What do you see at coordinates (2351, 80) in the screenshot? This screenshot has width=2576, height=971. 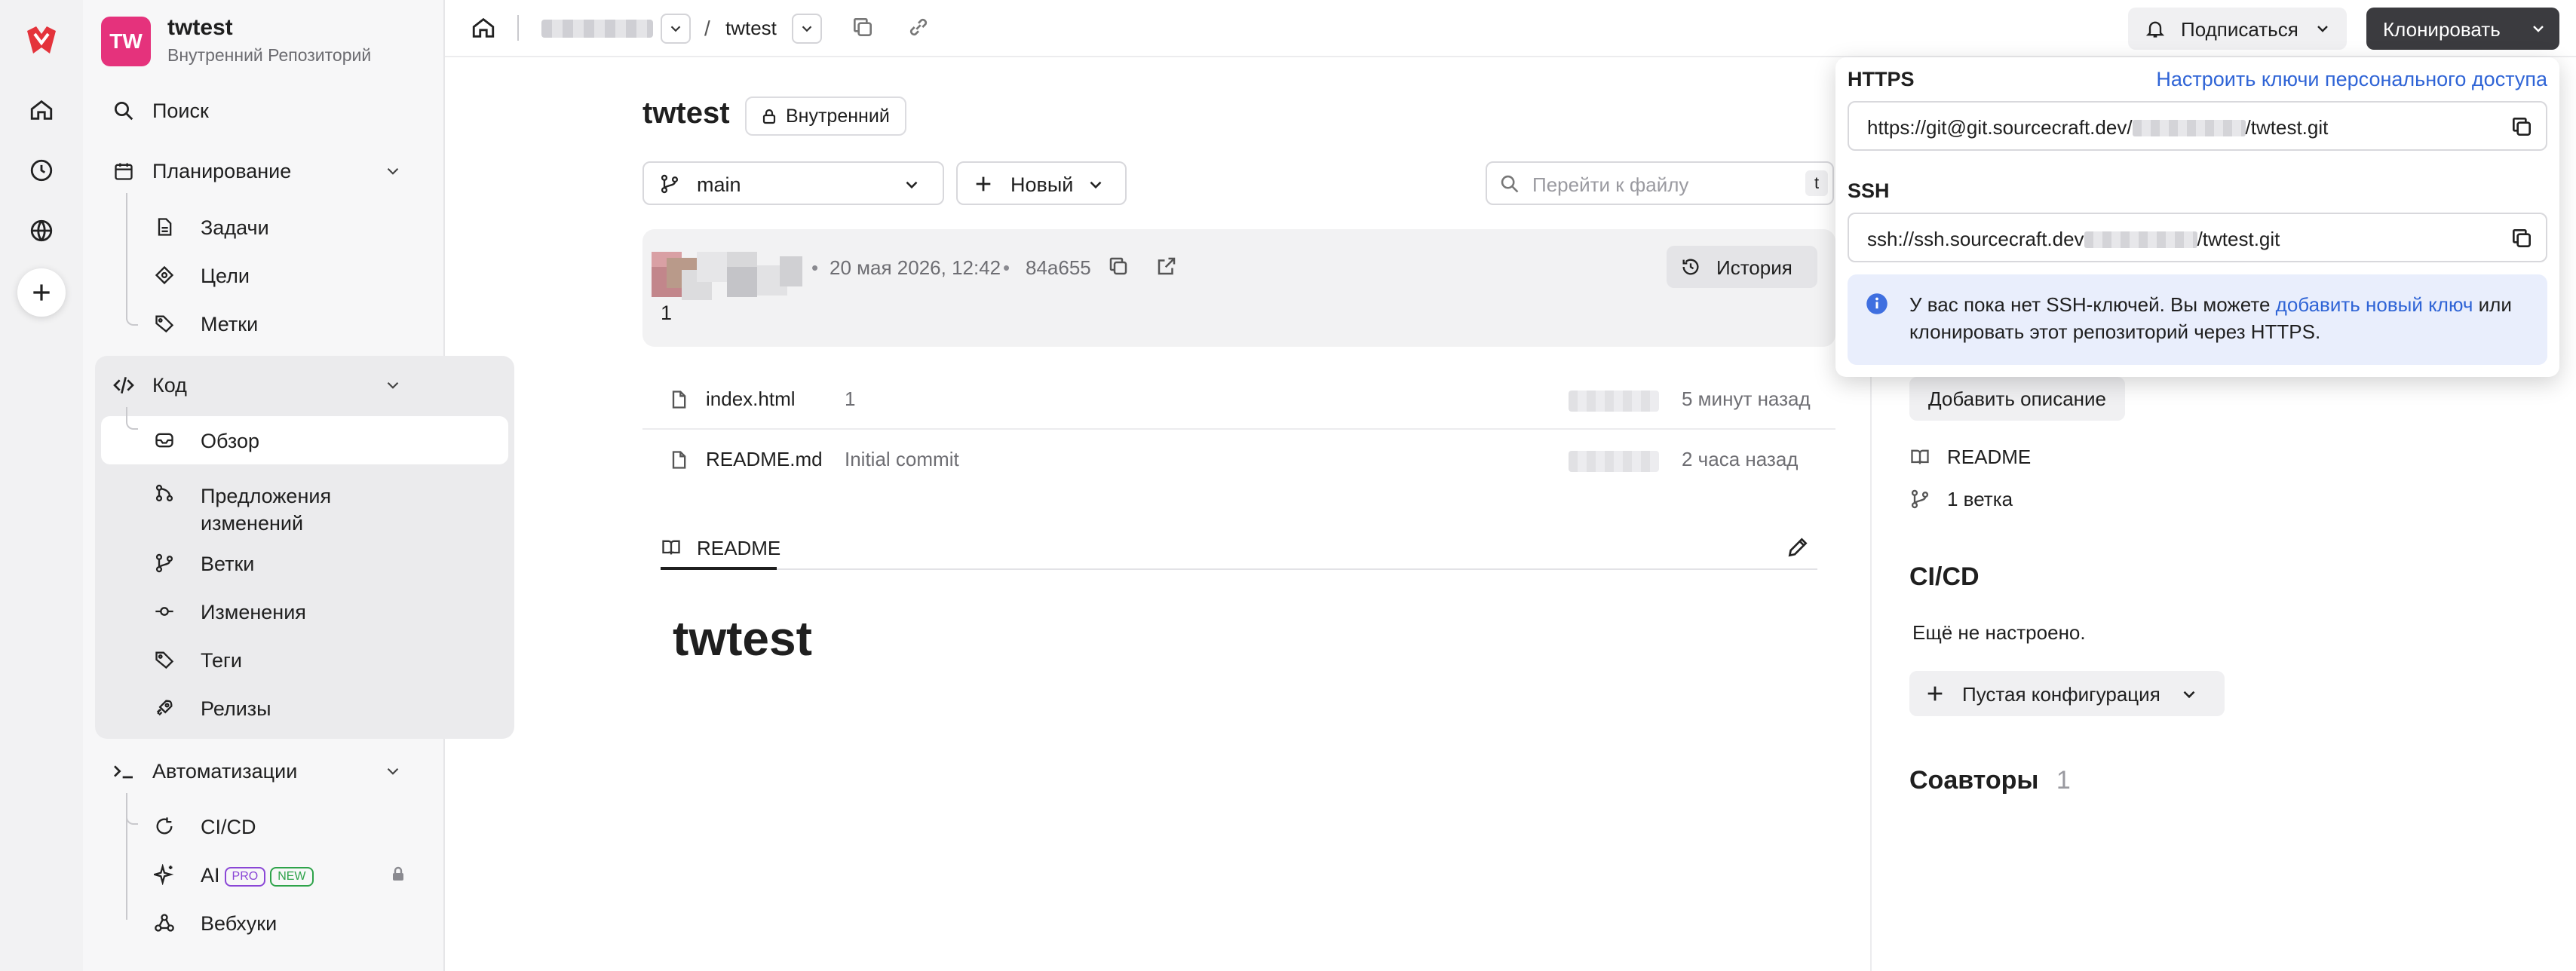 I see `personal-access-keys-link: Настроить ключи персонального доступа` at bounding box center [2351, 80].